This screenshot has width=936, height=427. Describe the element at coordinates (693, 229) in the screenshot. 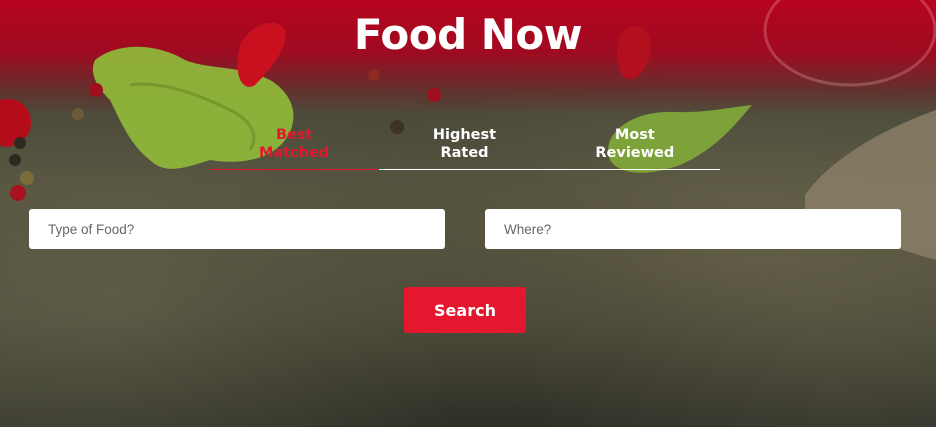

I see `location-input` at that location.